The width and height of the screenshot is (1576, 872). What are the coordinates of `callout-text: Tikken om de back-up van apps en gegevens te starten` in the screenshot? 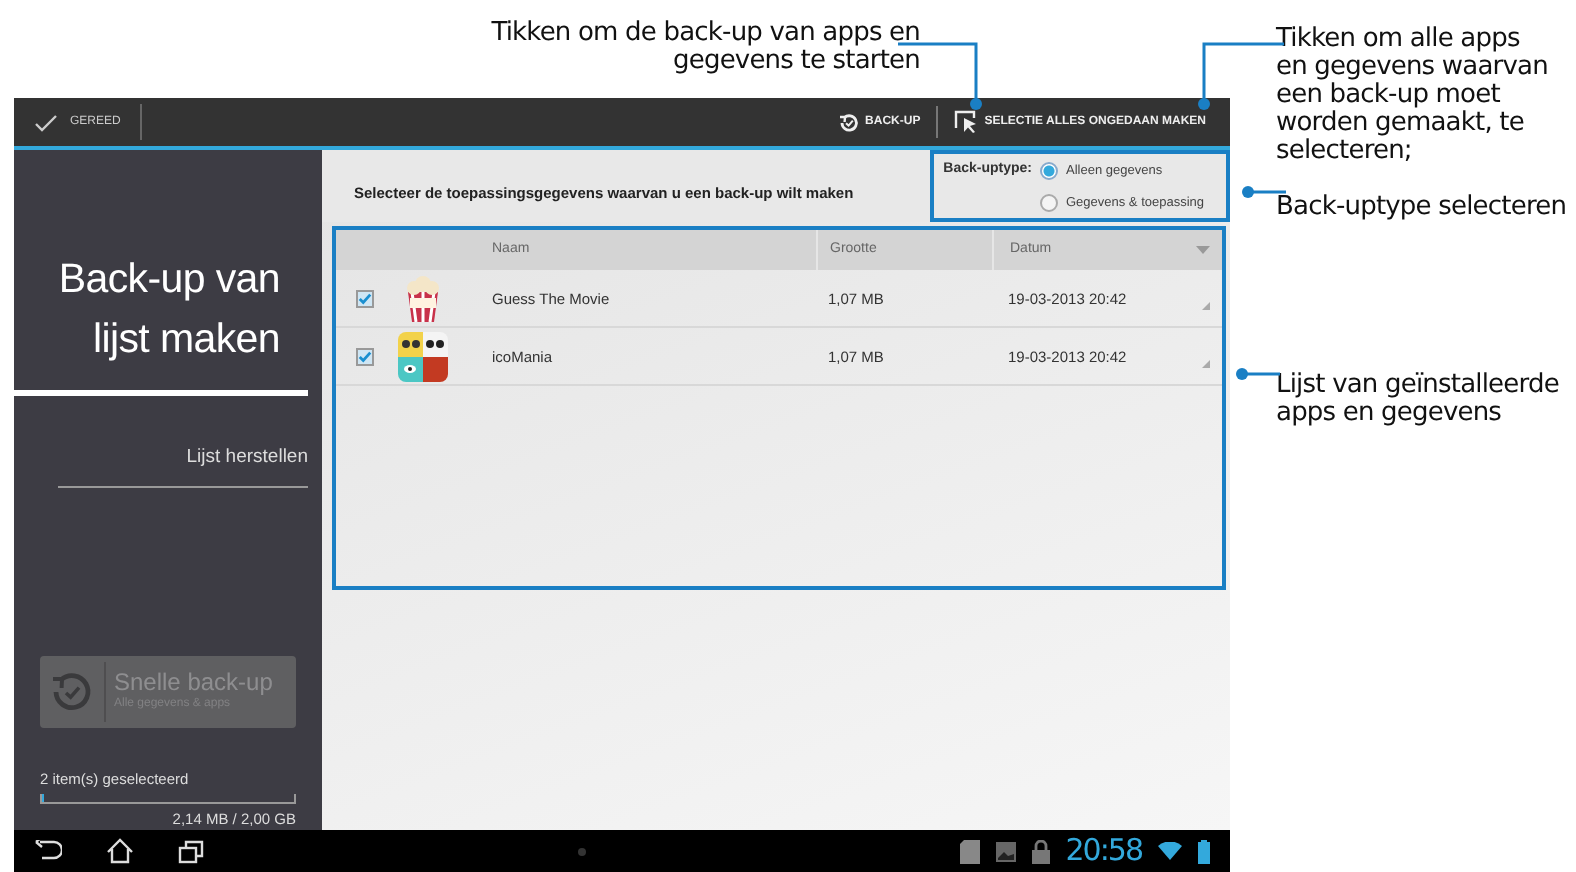 It's located at (704, 50).